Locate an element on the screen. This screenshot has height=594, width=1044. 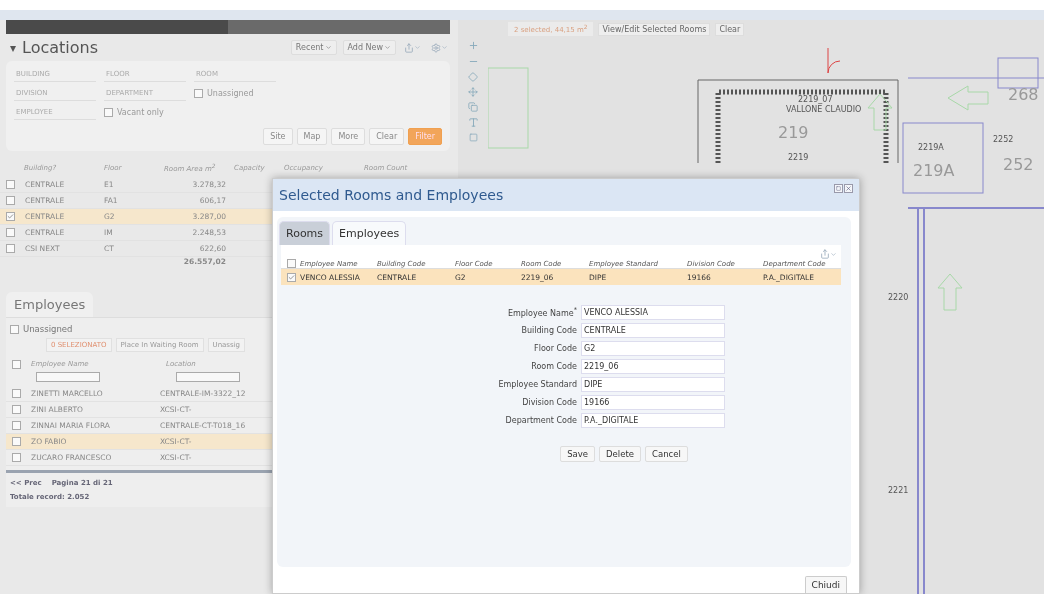
clear-selection-button: Clear is located at coordinates (730, 29).